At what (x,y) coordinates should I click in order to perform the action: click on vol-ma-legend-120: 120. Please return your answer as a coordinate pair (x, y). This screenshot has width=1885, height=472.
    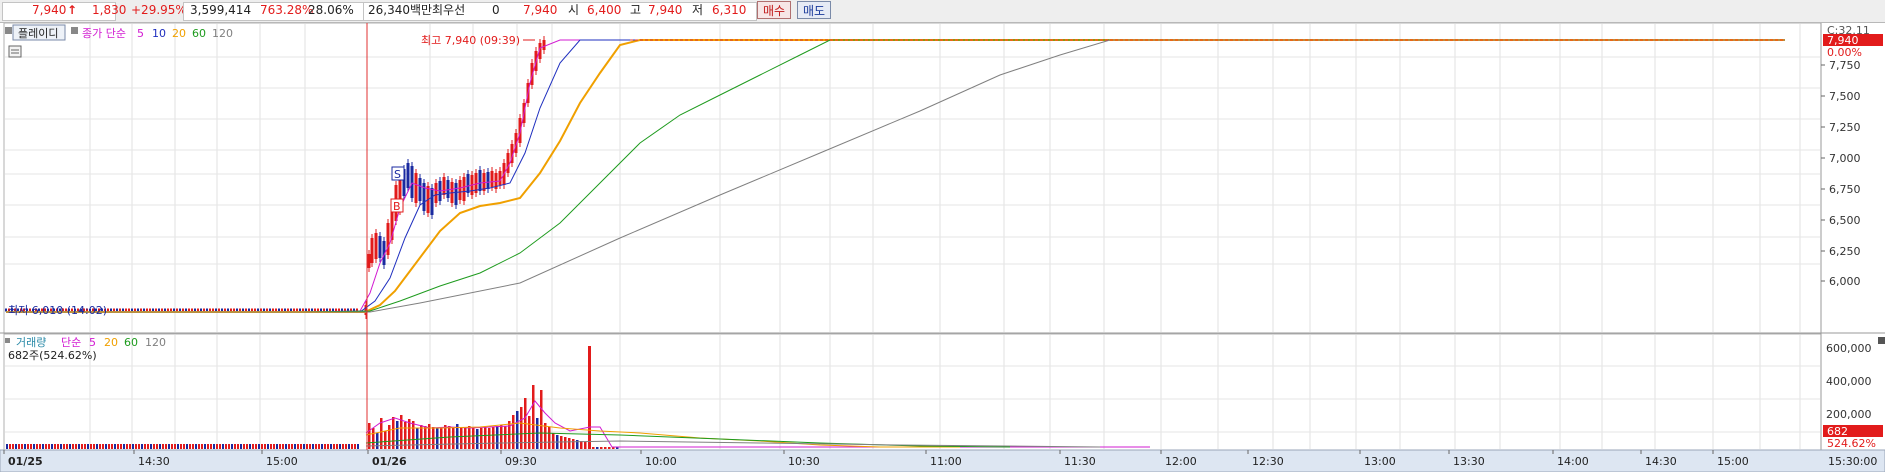
    Looking at the image, I should click on (155, 342).